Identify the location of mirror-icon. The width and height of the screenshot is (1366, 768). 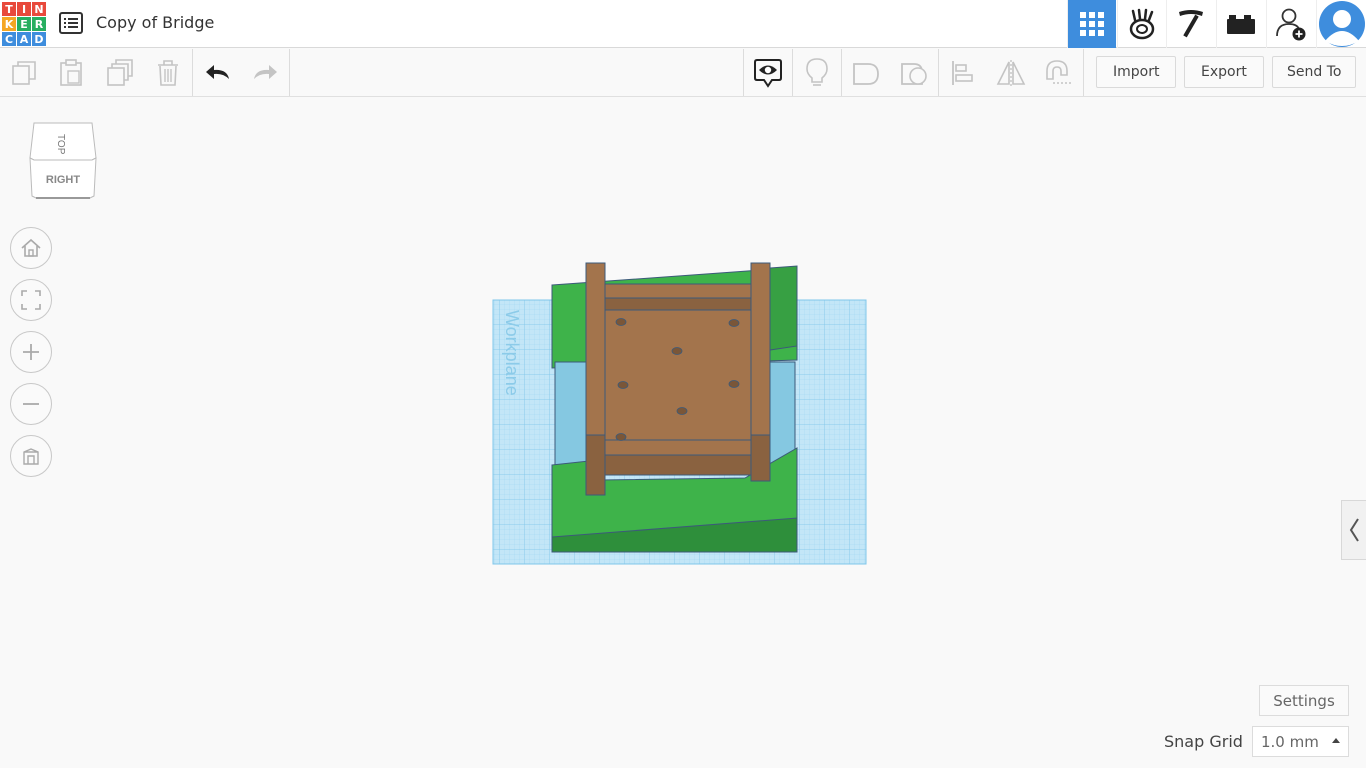
(1011, 72).